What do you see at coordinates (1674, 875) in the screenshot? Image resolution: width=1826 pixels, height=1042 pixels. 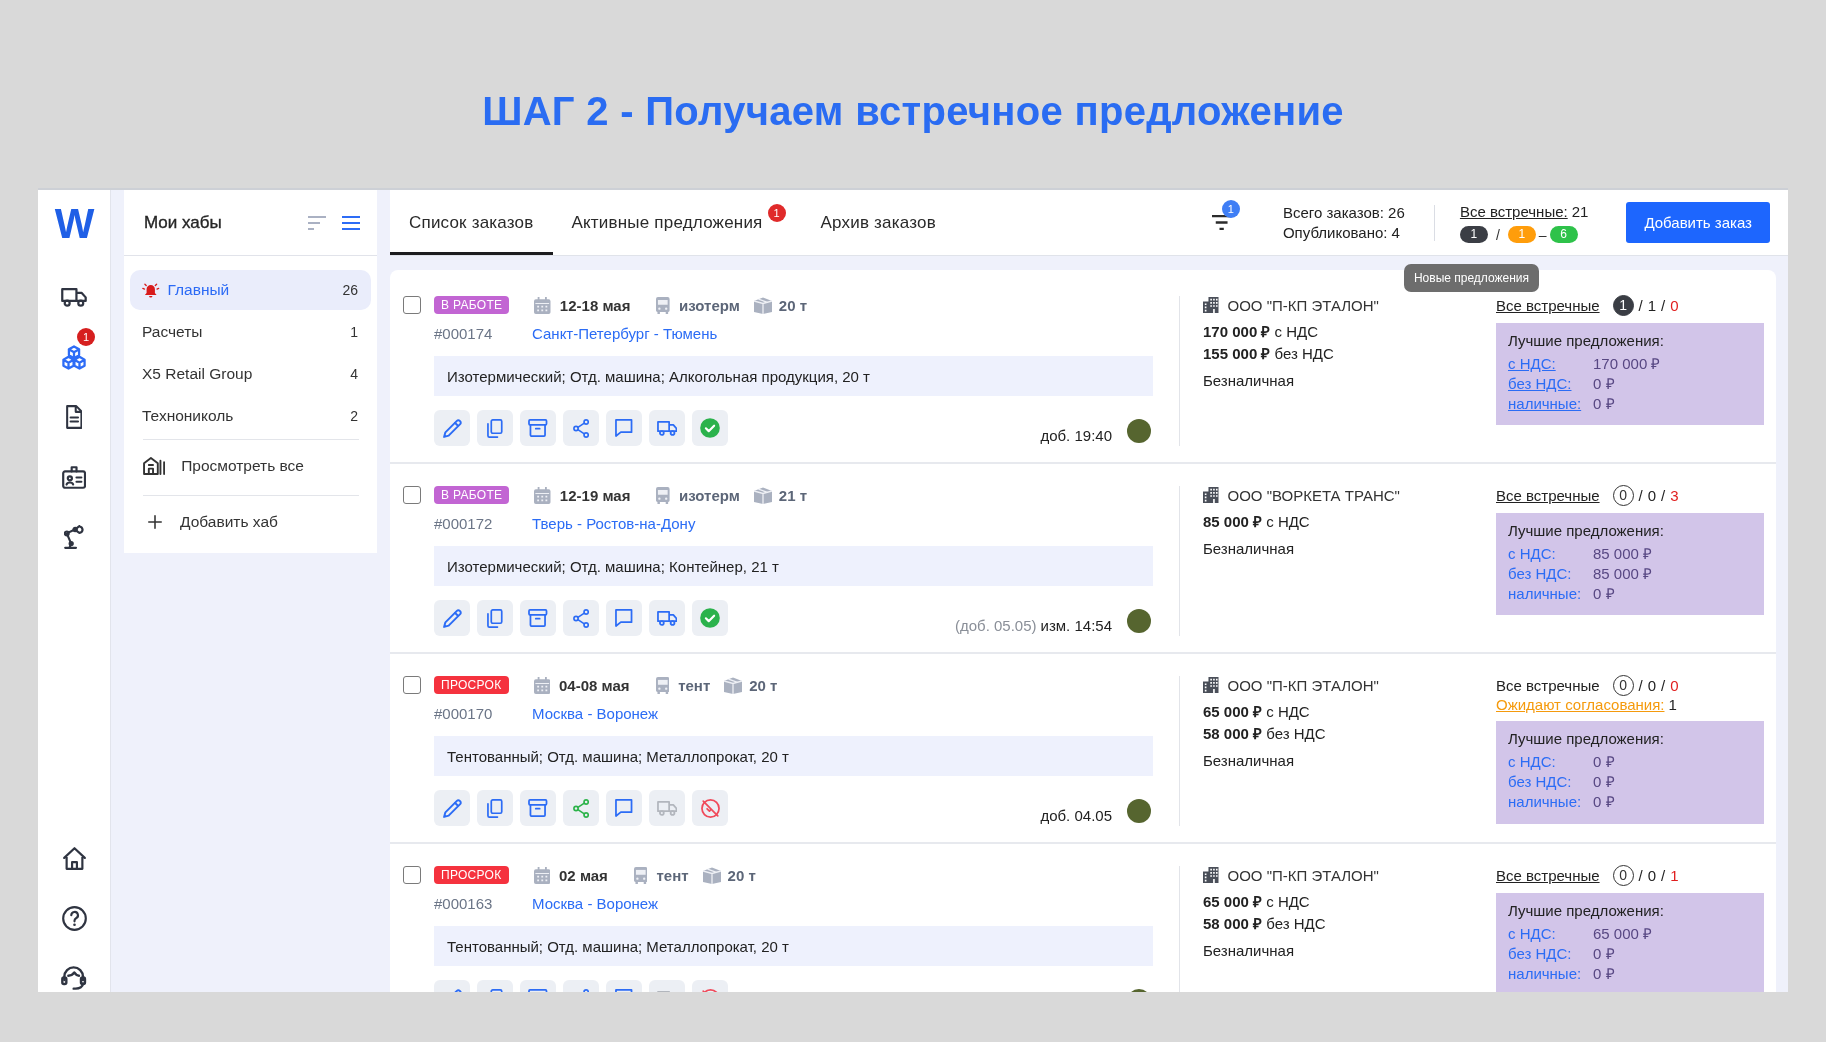 I see `alert-count-text: 1` at bounding box center [1674, 875].